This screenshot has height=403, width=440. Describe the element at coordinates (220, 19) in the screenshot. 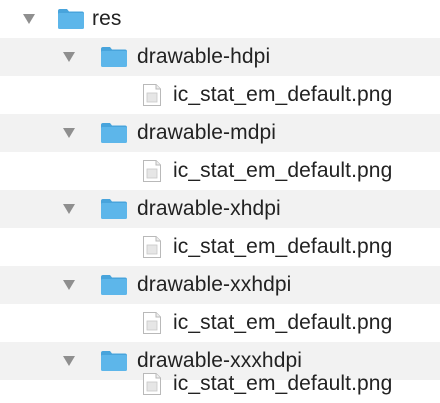

I see `tree-row-res: res` at that location.